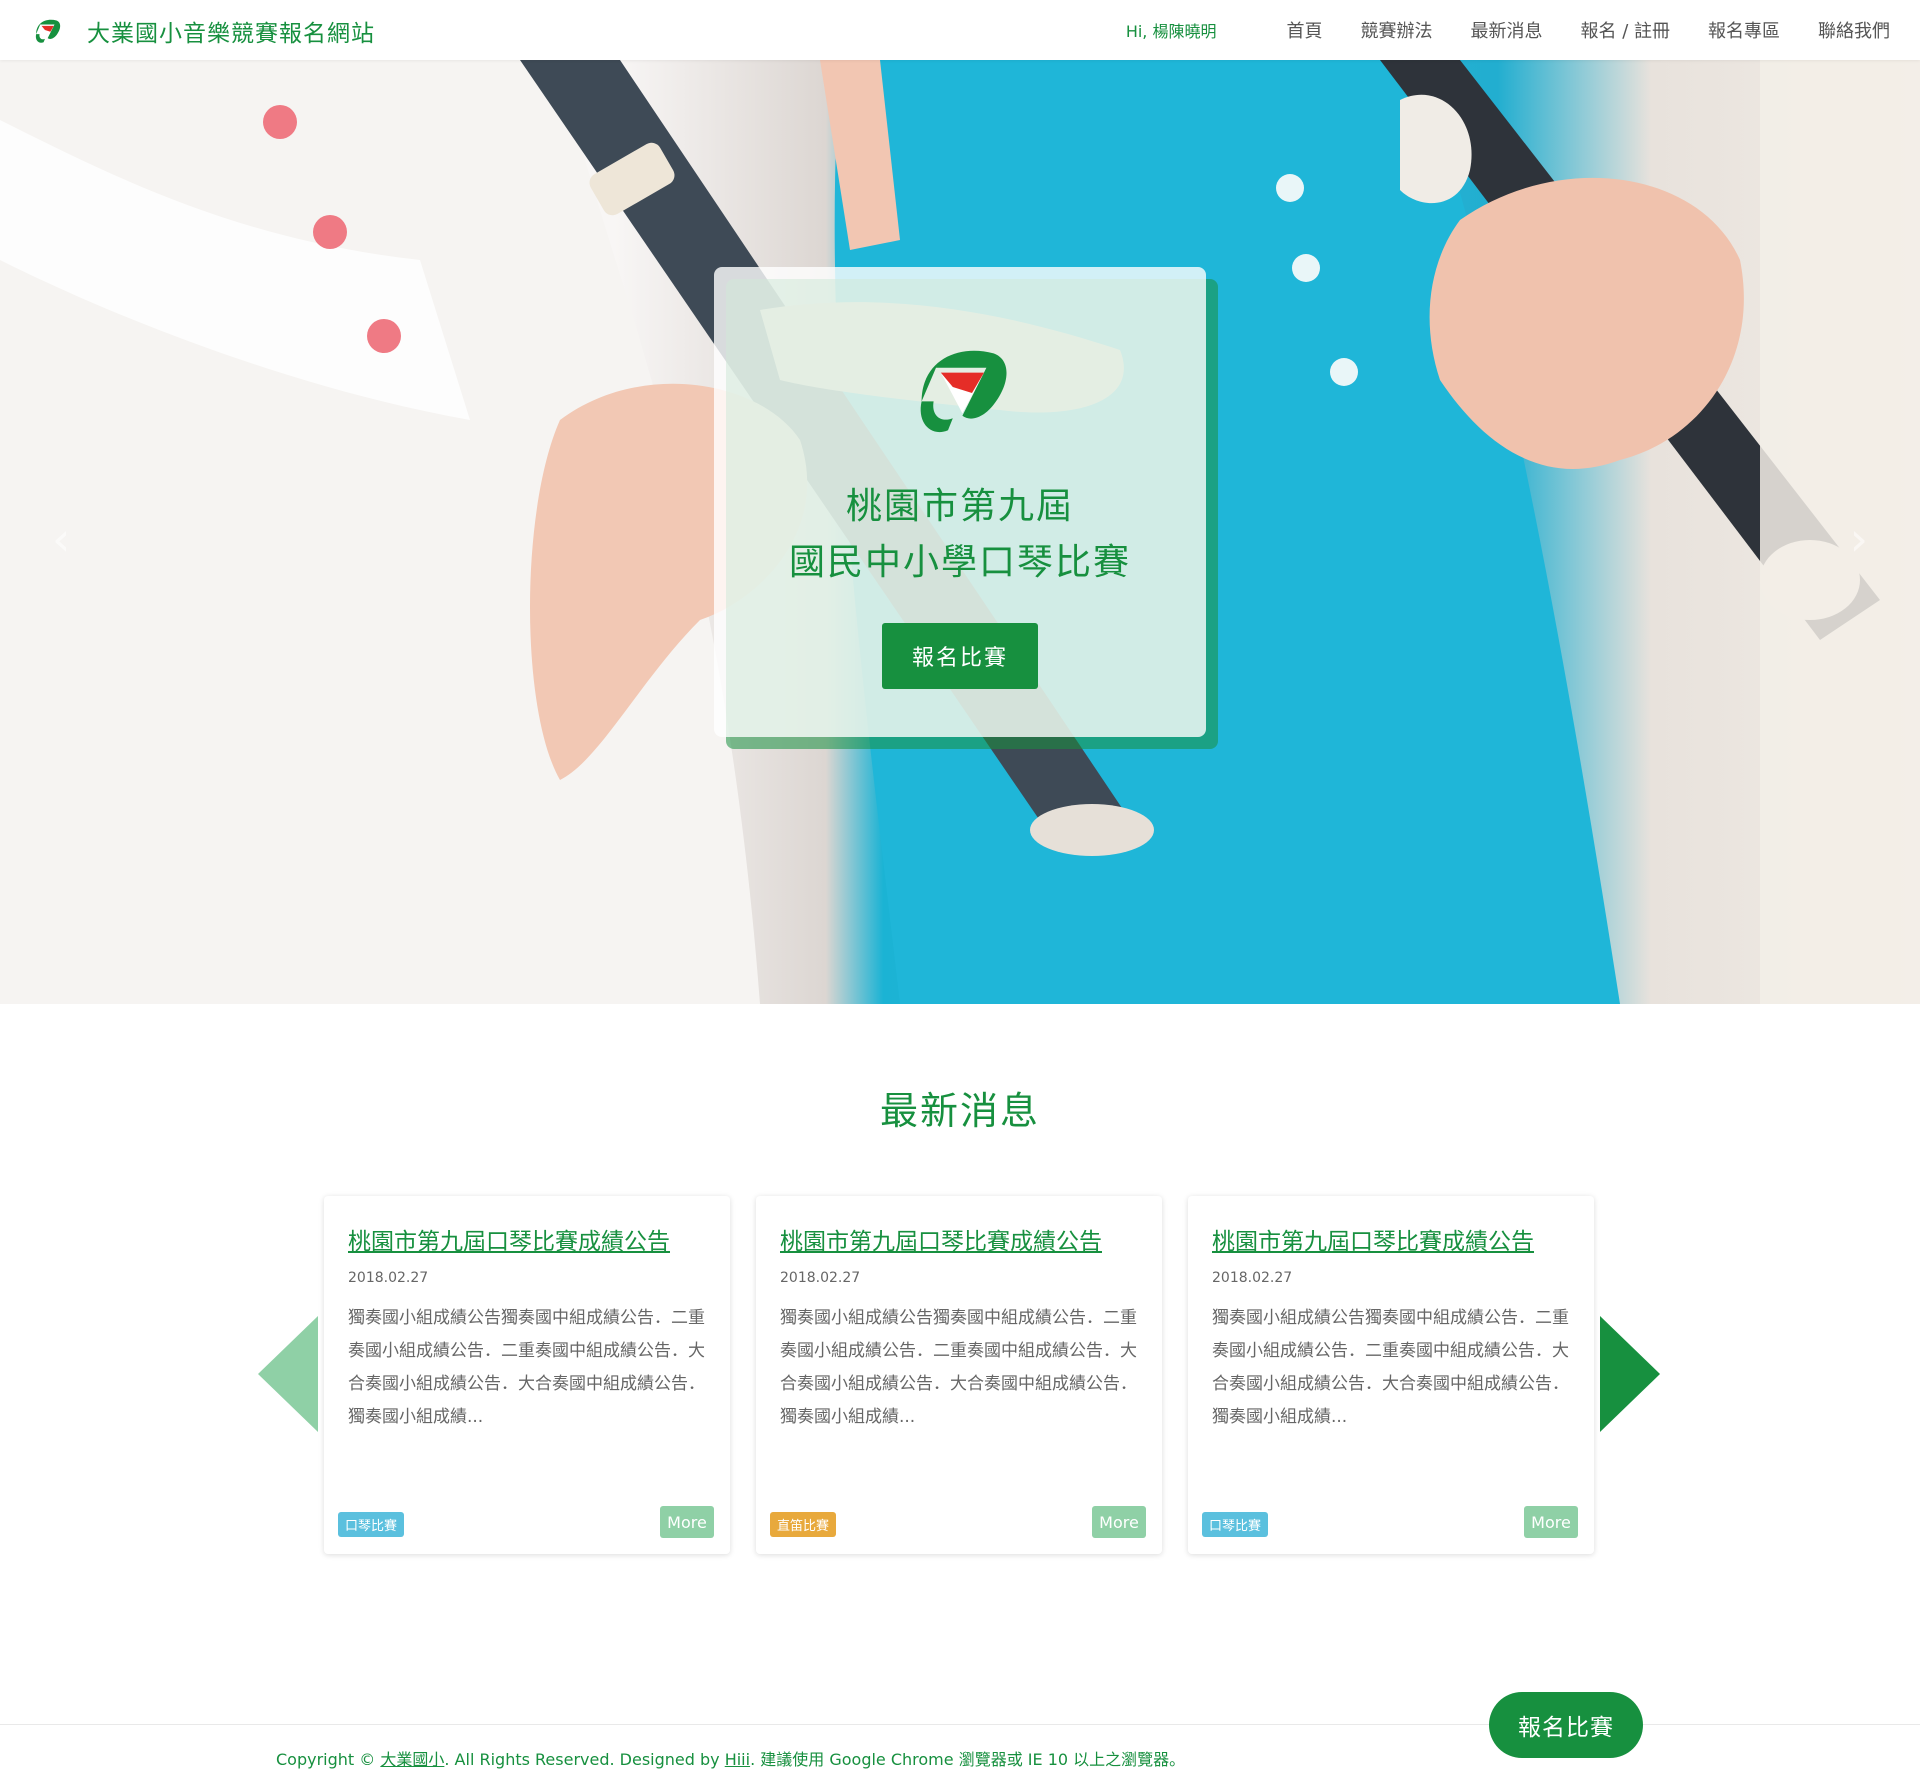 The width and height of the screenshot is (1920, 1785). What do you see at coordinates (61, 539) in the screenshot?
I see `carousel-prev-arrow: ‹` at bounding box center [61, 539].